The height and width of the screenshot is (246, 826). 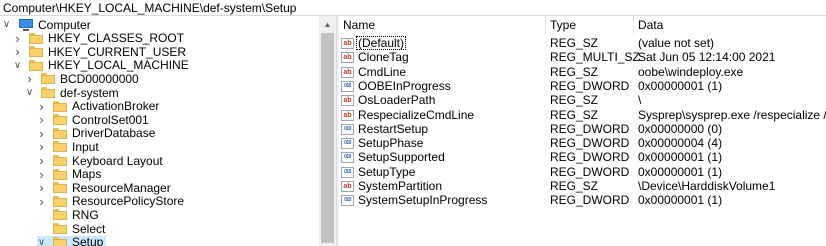 What do you see at coordinates (68, 146) in the screenshot?
I see `tree-node: › Input` at bounding box center [68, 146].